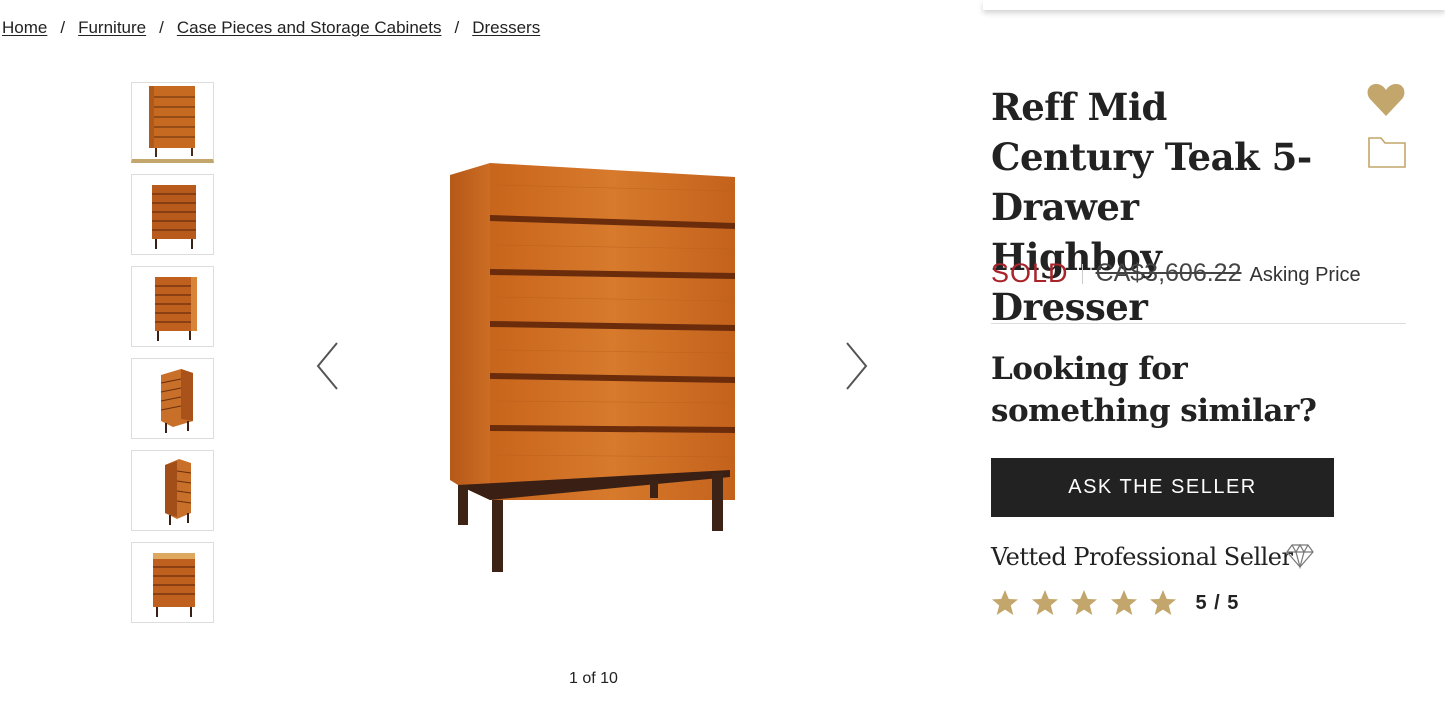 The image size is (1445, 713). I want to click on breadcrumb-dressers: Dressers, so click(506, 28).